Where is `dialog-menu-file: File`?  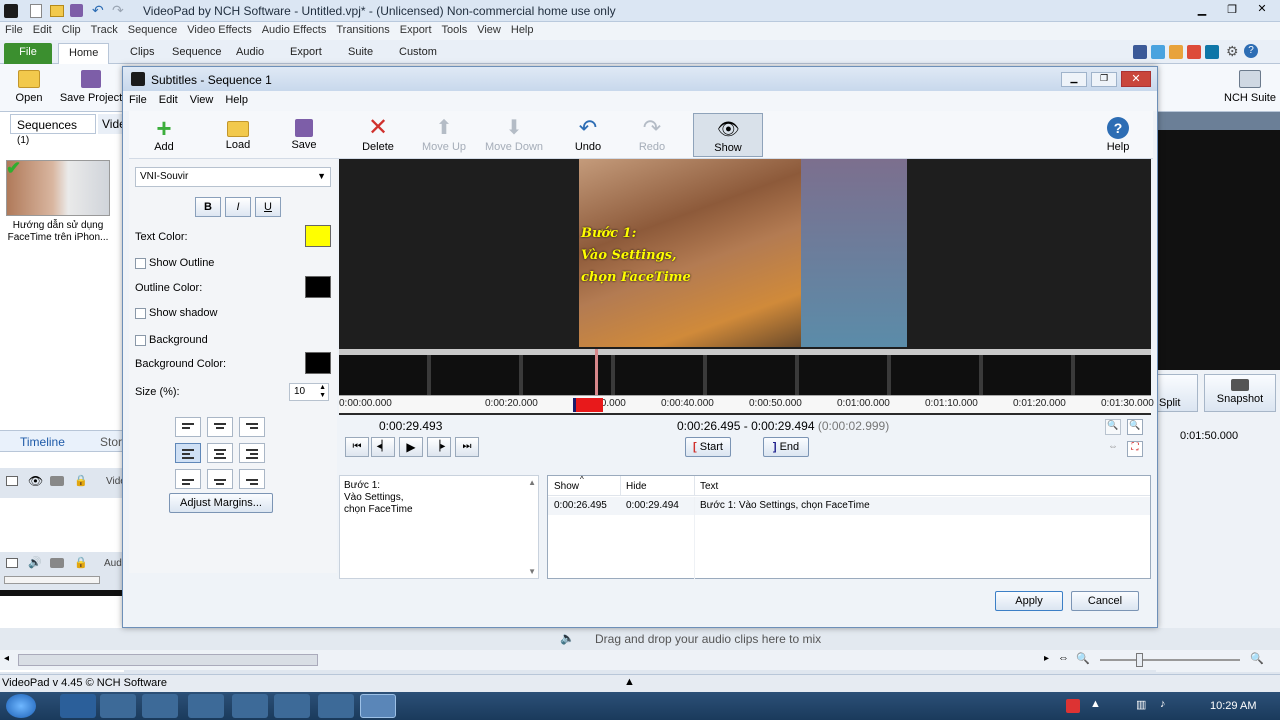
dialog-menu-file: File is located at coordinates (138, 100).